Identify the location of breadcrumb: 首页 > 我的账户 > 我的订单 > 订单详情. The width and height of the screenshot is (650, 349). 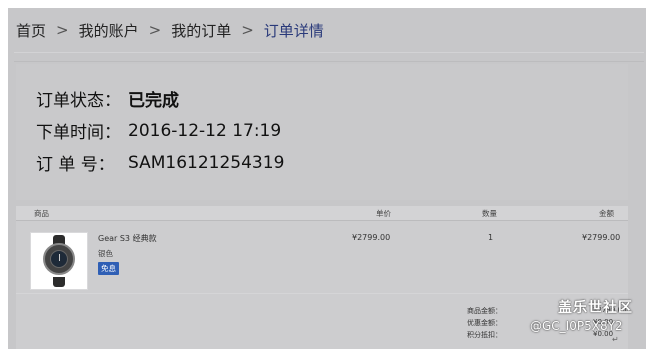
(170, 30).